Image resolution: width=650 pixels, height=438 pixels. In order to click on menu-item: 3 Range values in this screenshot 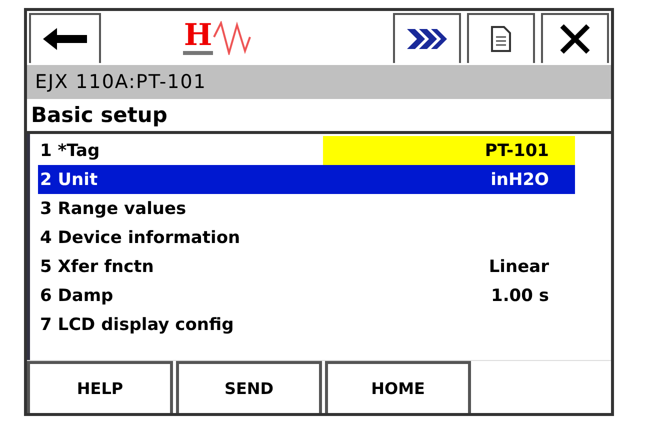, I will do `click(306, 208)`.